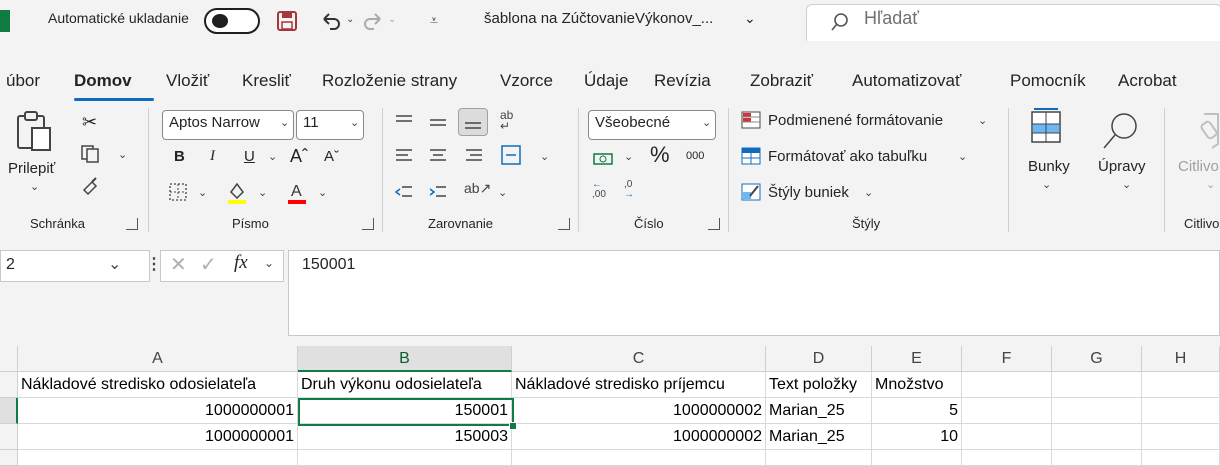 This screenshot has width=1220, height=466. What do you see at coordinates (103, 81) in the screenshot?
I see `tab-home: Domov` at bounding box center [103, 81].